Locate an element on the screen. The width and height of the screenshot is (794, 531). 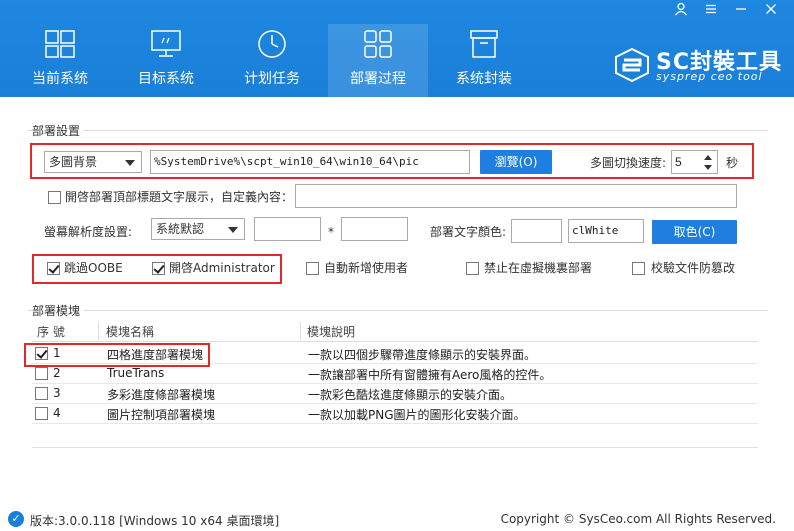
logo-subtitle: sysprep ceo tool is located at coordinates (709, 76).